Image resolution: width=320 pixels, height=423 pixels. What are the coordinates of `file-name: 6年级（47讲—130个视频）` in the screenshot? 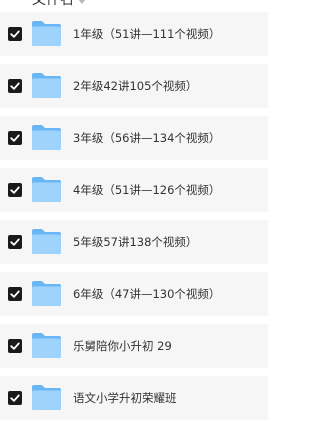 It's located at (146, 294).